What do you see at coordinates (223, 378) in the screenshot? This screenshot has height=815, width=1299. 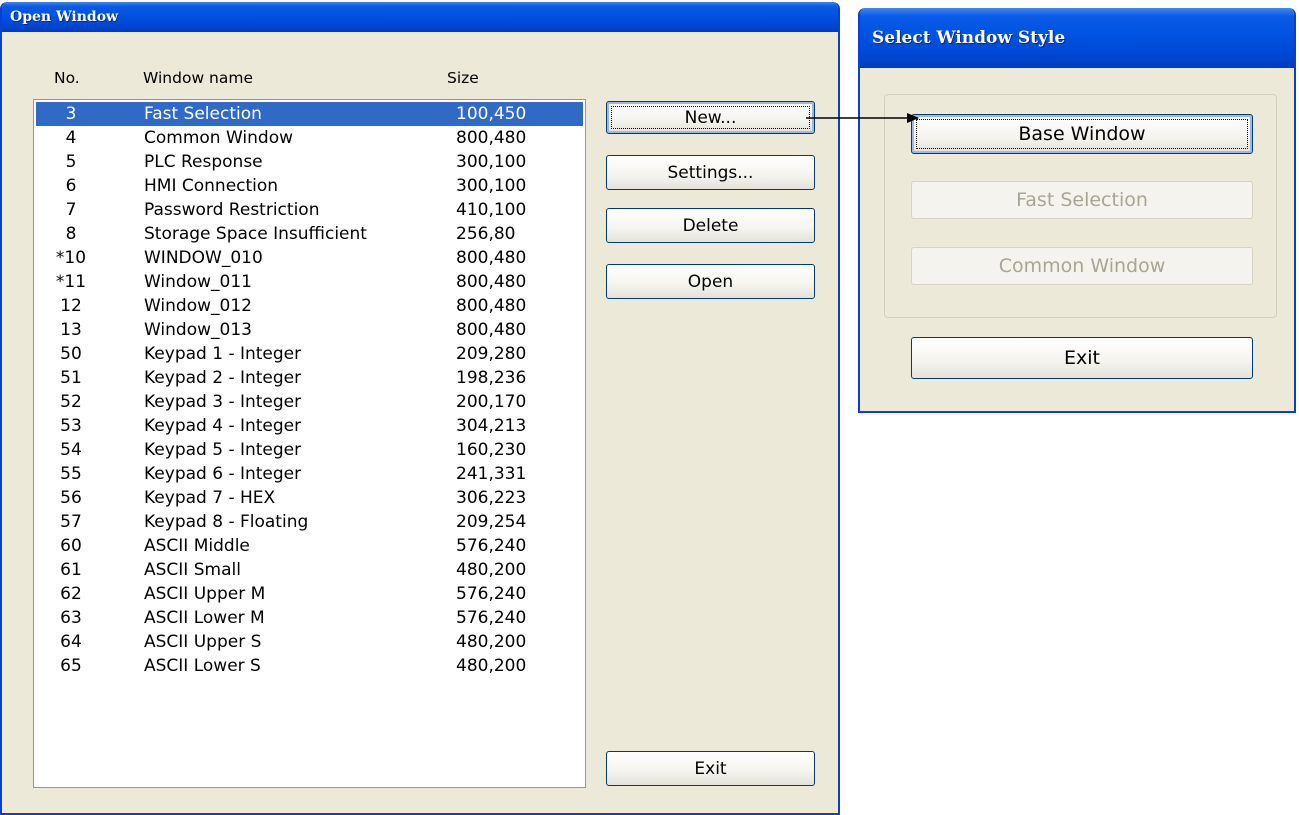 I see `list-item-name: Keypad 2 - Integer` at bounding box center [223, 378].